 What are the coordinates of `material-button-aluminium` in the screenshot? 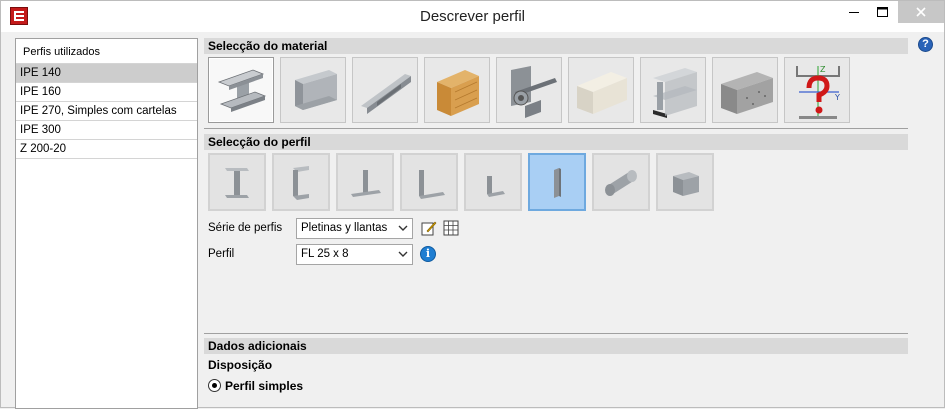 It's located at (673, 90).